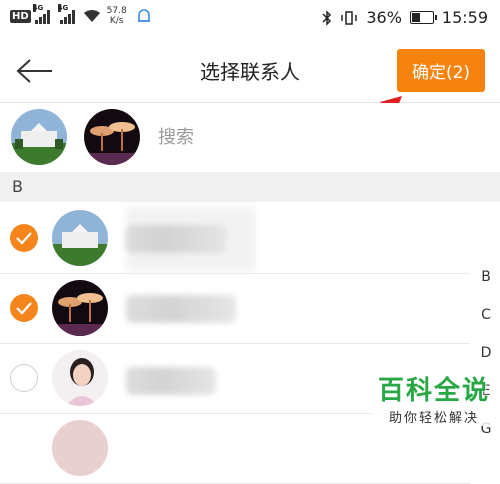  I want to click on signal-icon-2: 4G, so click(66, 14).